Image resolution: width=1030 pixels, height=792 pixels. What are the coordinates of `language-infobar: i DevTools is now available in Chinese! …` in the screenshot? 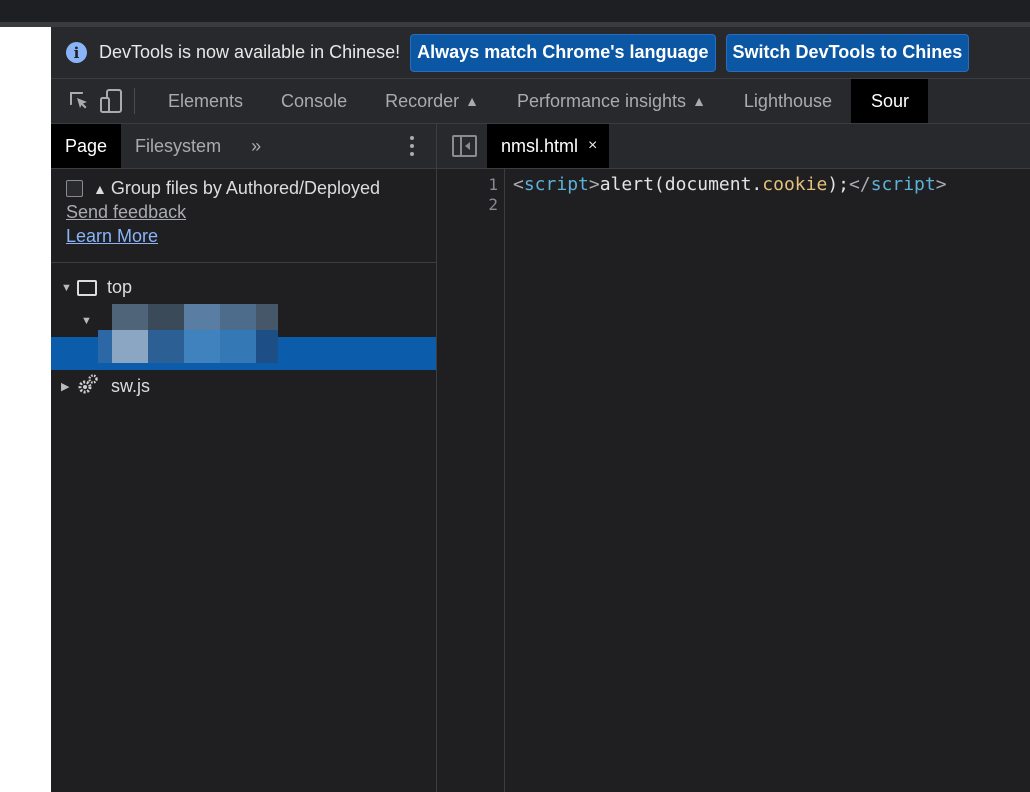 It's located at (540, 53).